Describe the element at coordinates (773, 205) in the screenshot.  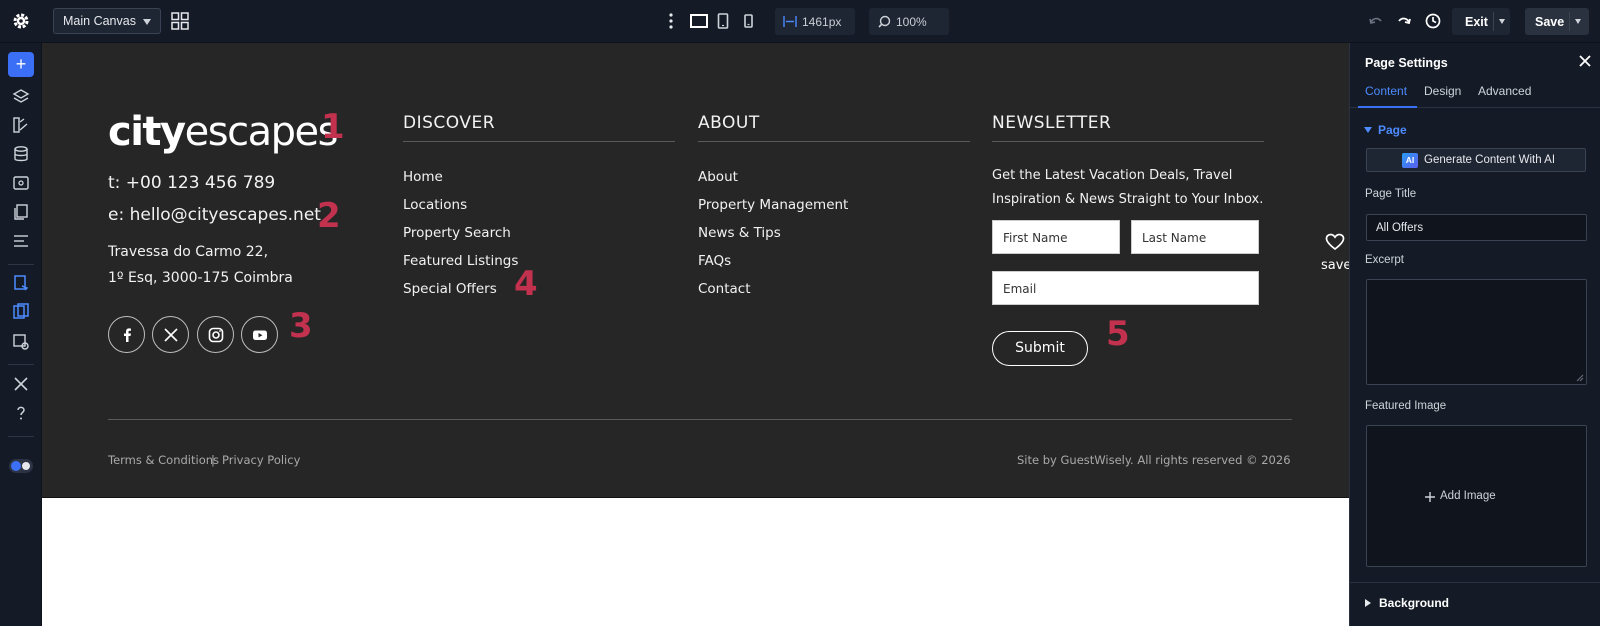
I see `footer-link-property-management: Property Management` at that location.